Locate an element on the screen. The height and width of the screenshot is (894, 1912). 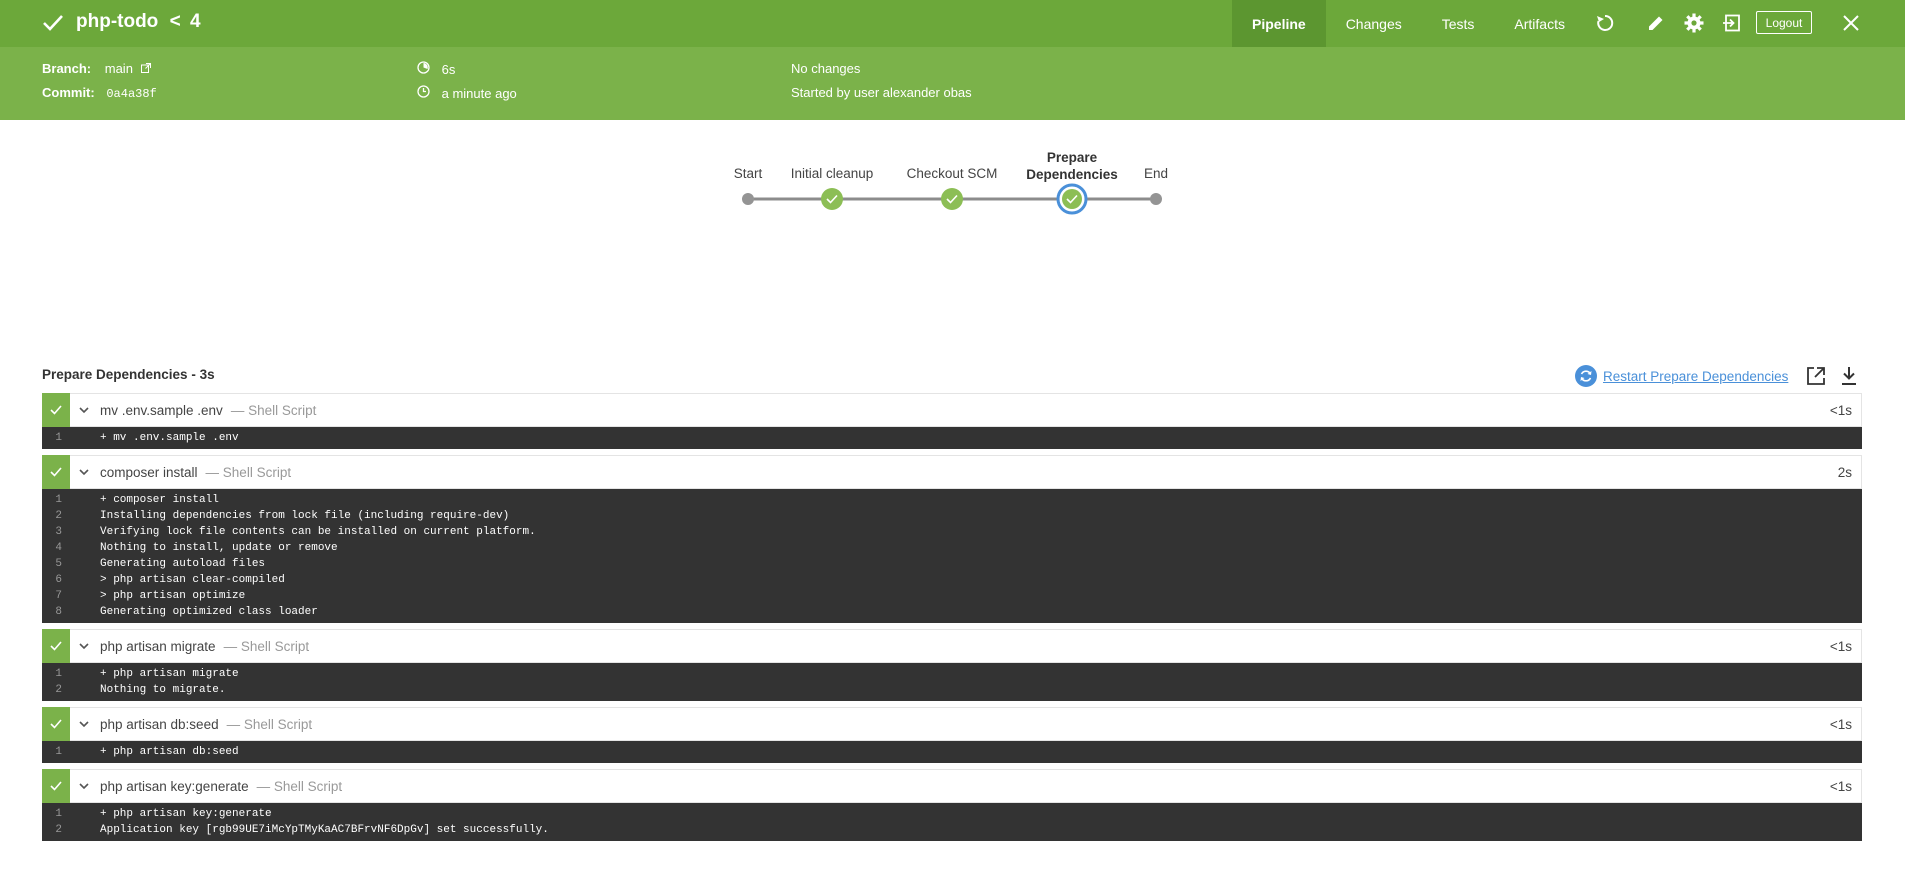
stage-label-end: End is located at coordinates (1156, 173).